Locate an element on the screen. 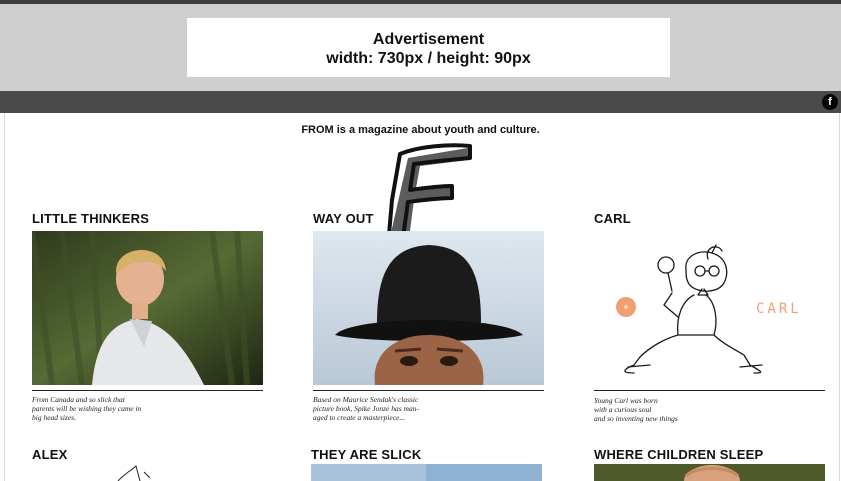  carl-image-text: CARL is located at coordinates (779, 309).